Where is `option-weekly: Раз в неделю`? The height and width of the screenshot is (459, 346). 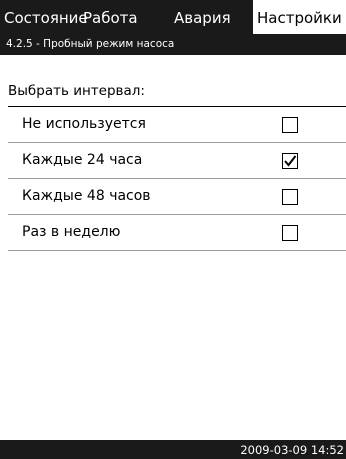
option-weekly: Раз в неделю is located at coordinates (177, 233).